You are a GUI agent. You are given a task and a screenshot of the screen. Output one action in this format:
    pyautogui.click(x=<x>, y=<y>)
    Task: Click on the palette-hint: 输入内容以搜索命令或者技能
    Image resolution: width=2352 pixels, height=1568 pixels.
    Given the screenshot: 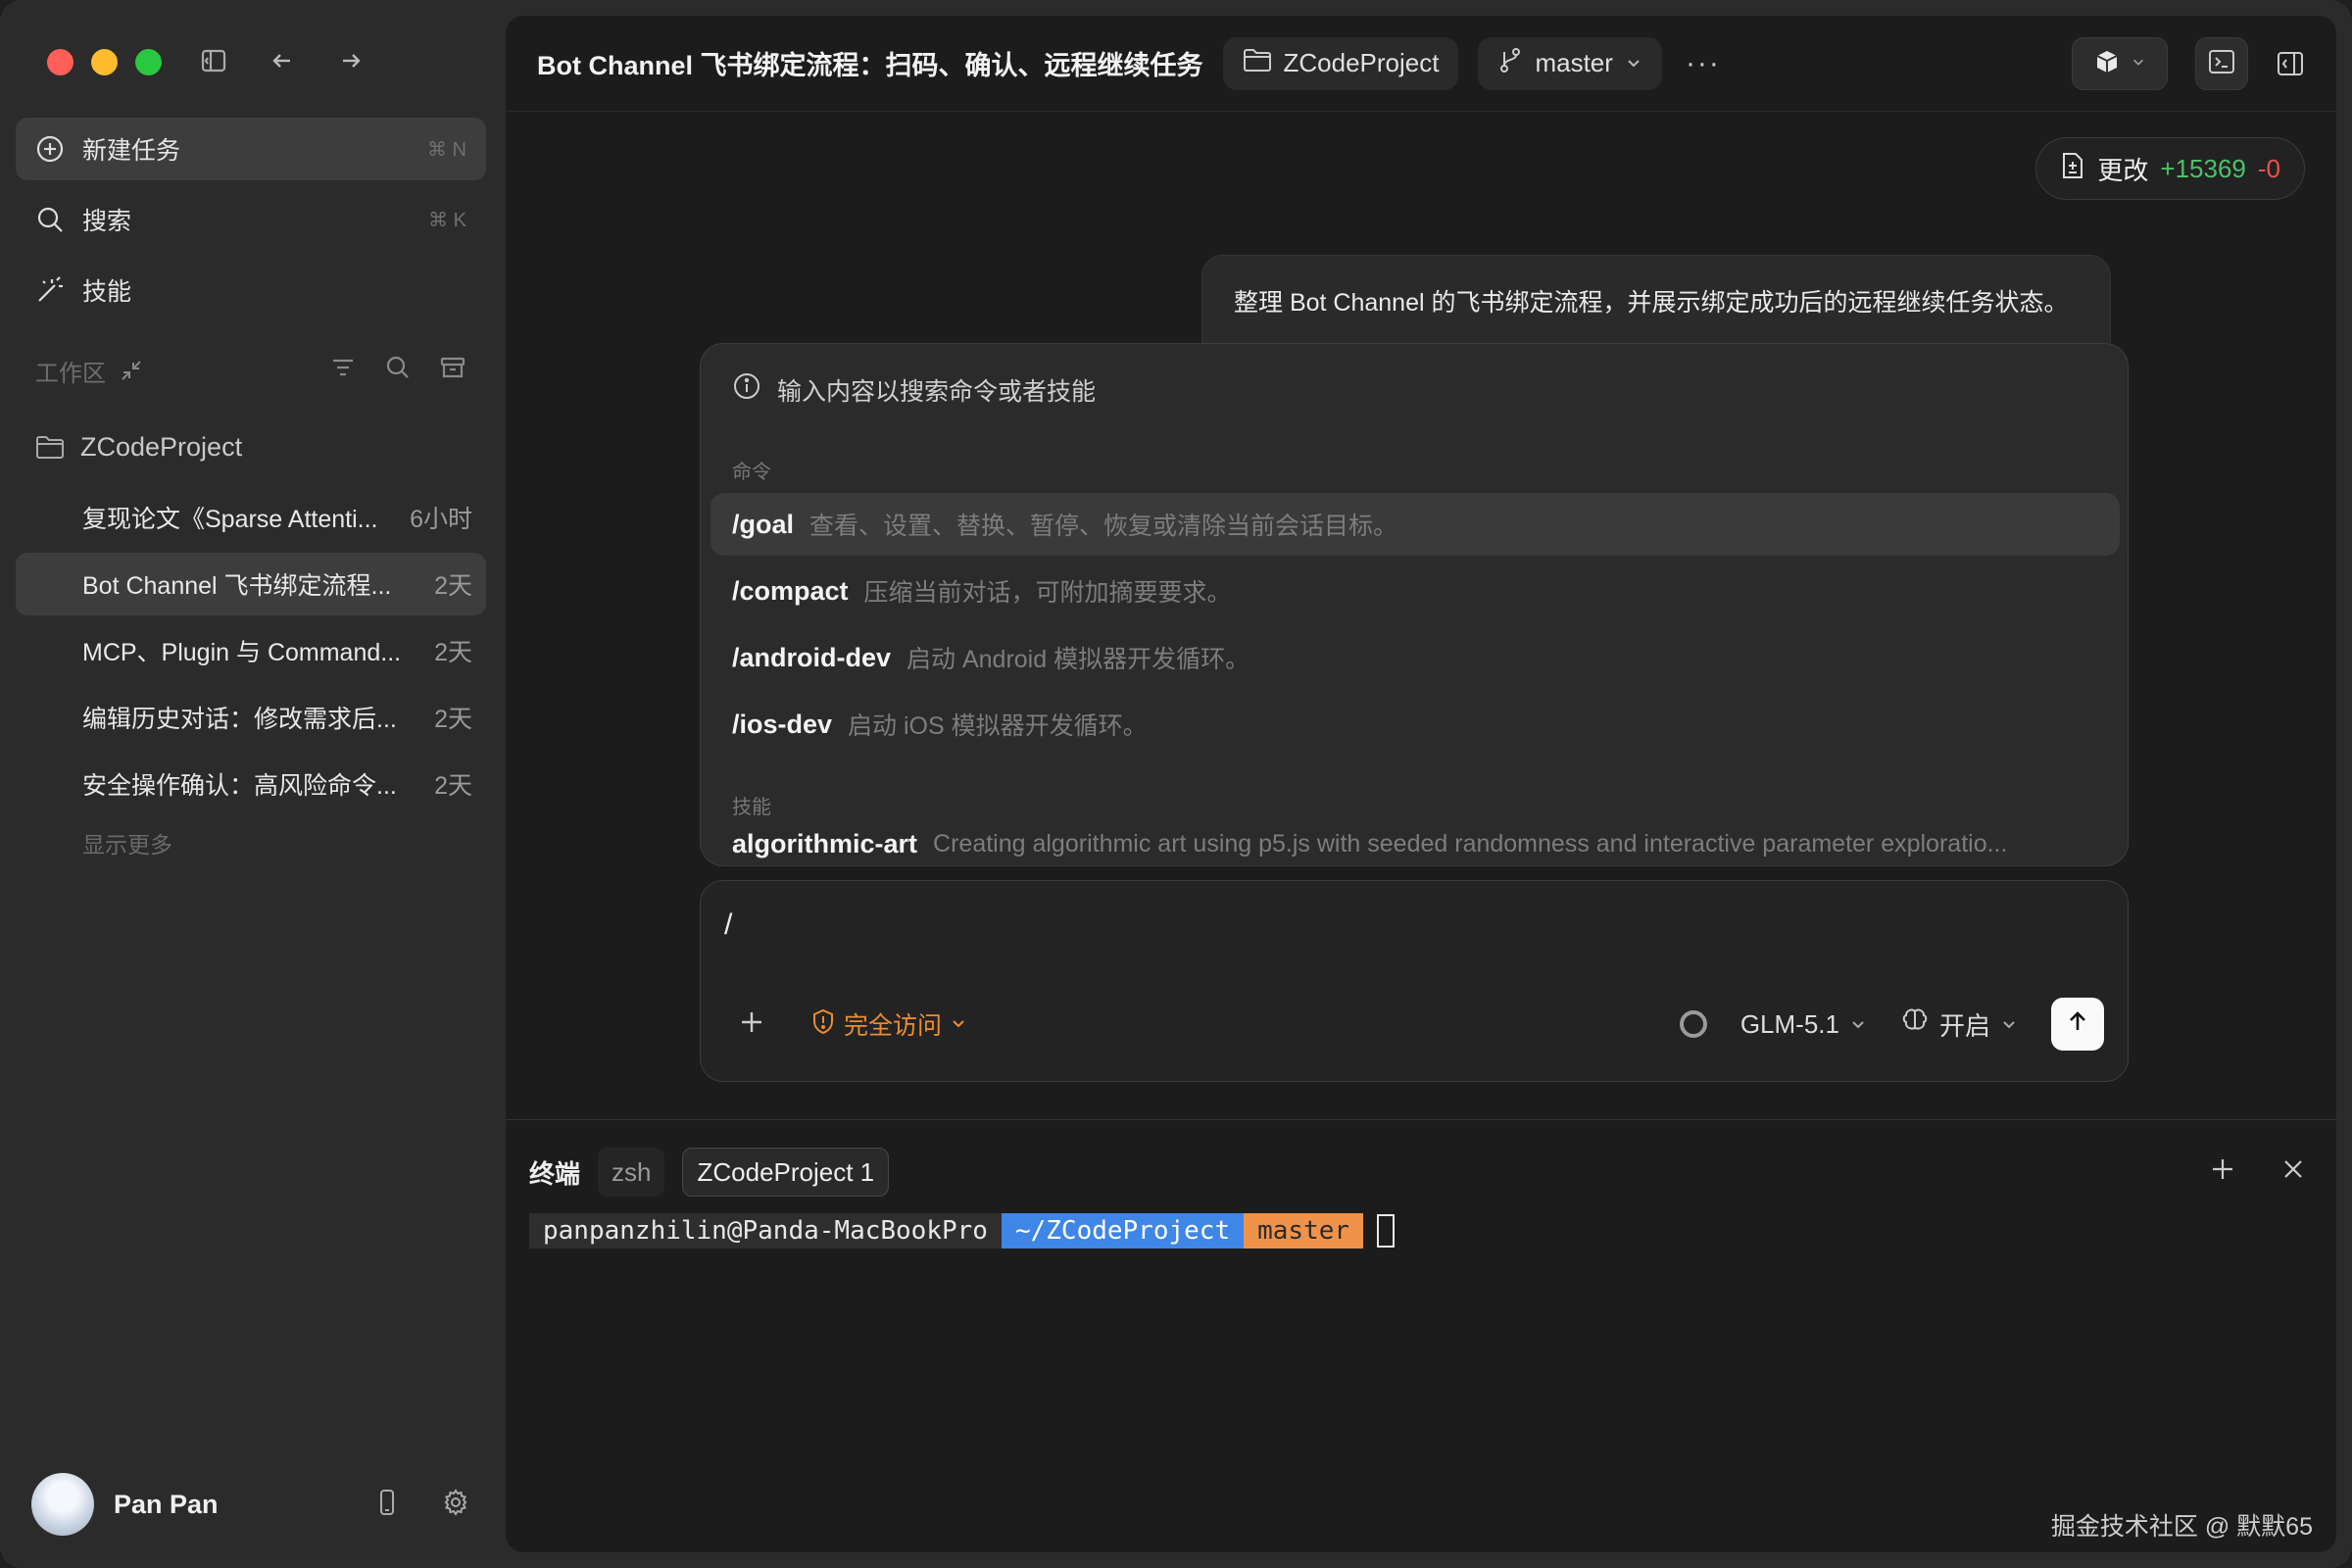 What is the action you would take?
    pyautogui.click(x=914, y=389)
    